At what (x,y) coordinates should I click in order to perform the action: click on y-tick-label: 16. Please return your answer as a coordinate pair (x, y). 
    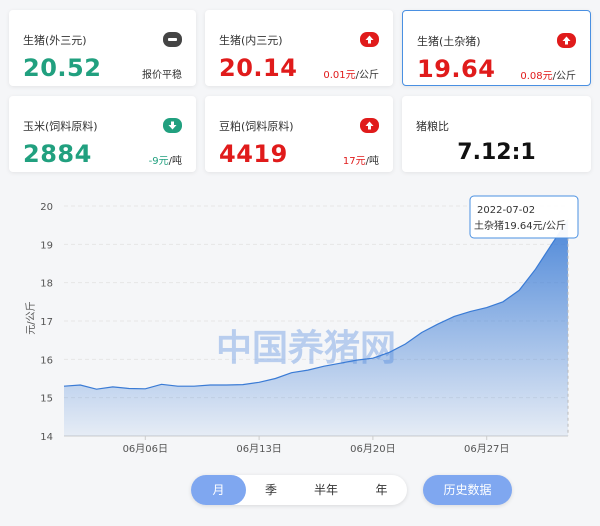
    Looking at the image, I should click on (46, 360).